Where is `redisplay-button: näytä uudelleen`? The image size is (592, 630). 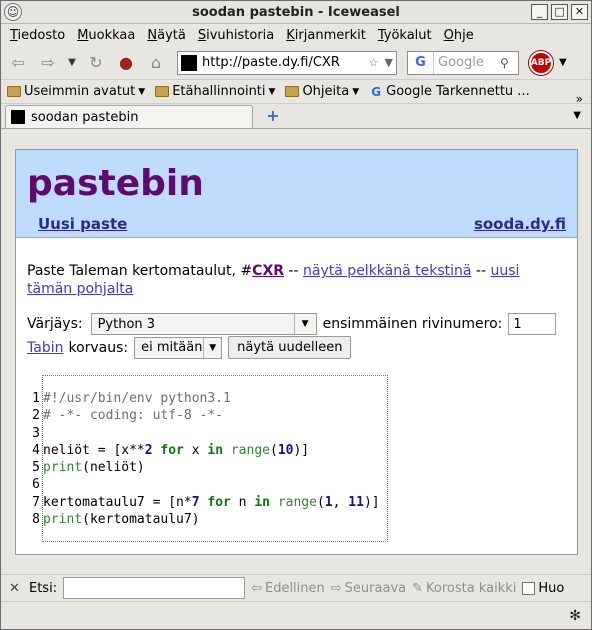 redisplay-button: näytä uudelleen is located at coordinates (290, 347).